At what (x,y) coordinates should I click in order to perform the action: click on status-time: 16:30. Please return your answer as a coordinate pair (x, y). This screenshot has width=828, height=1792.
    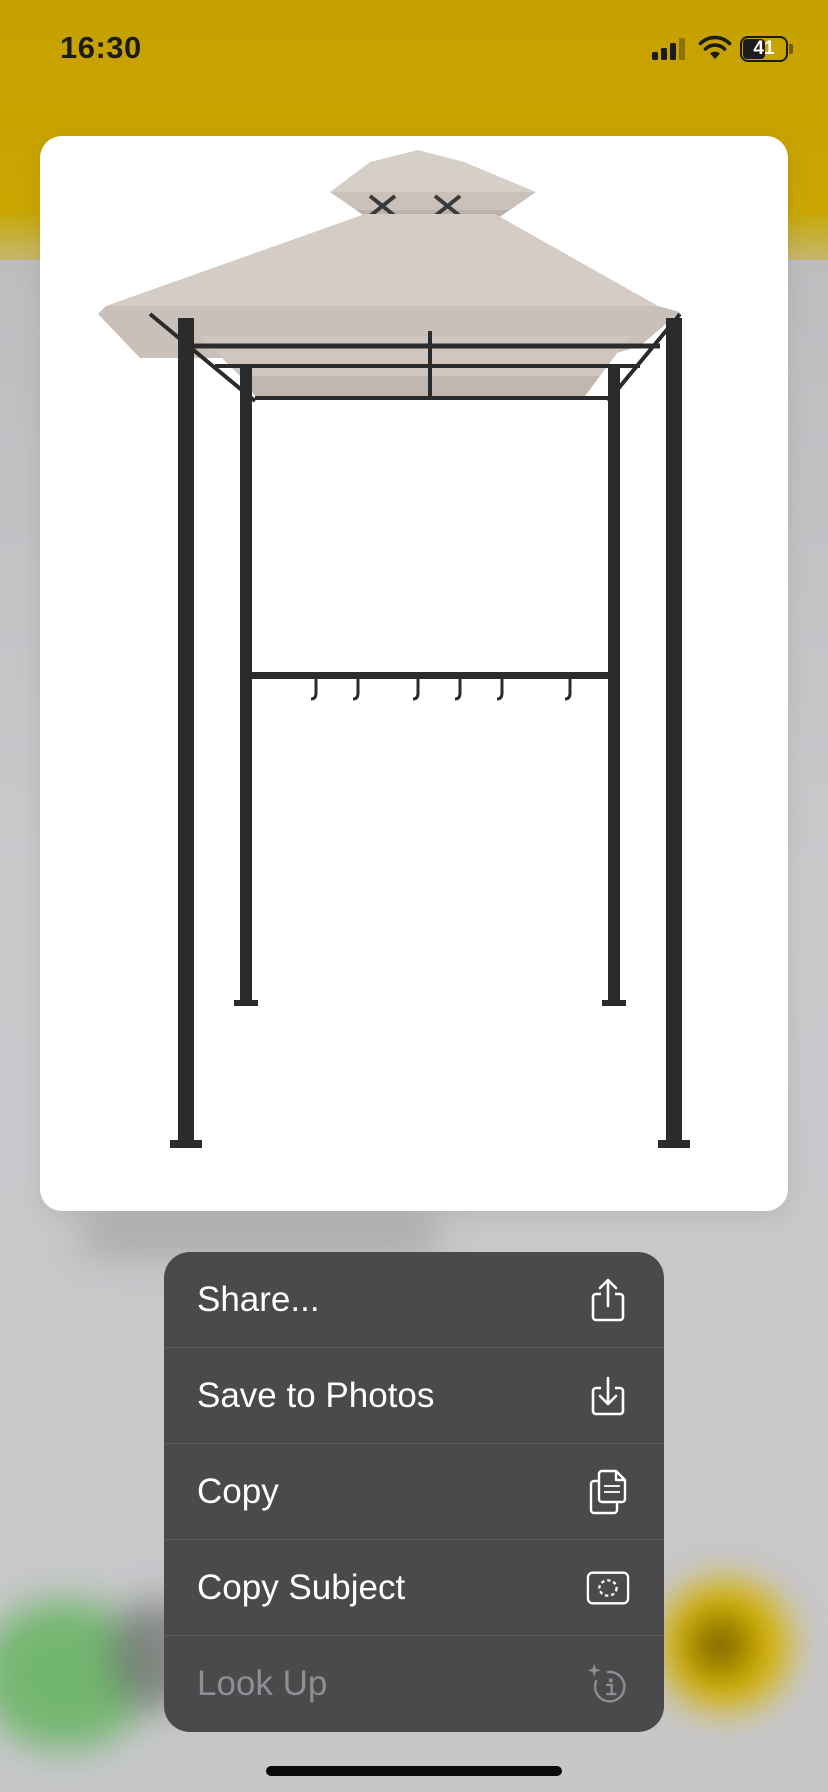
    Looking at the image, I should click on (101, 47).